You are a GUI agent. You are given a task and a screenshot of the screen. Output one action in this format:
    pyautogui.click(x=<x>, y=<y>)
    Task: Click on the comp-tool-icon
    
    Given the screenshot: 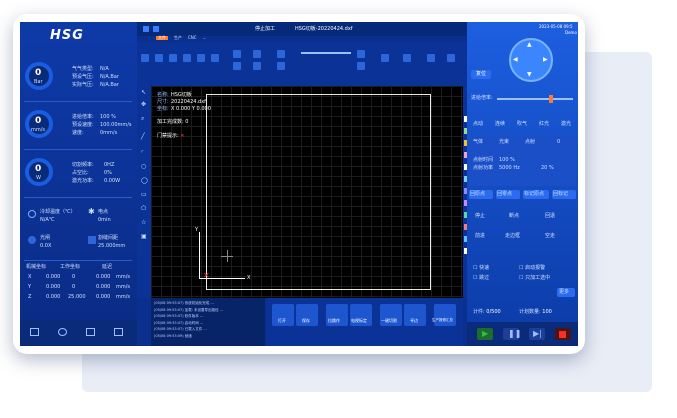 What is the action you would take?
    pyautogui.click(x=215, y=58)
    